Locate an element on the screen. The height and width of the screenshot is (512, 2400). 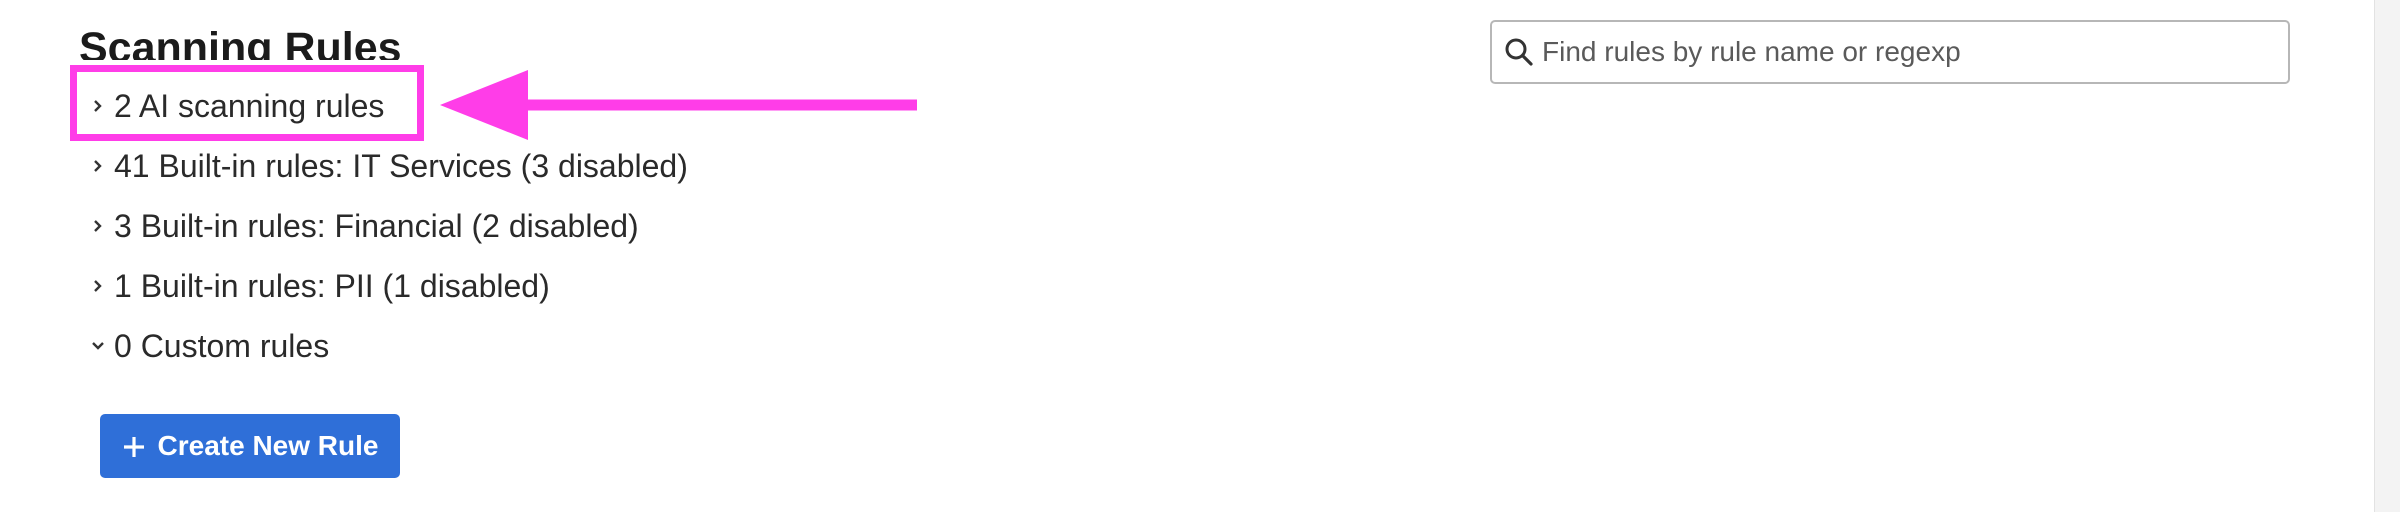
arrow-annotation is located at coordinates (678, 105).